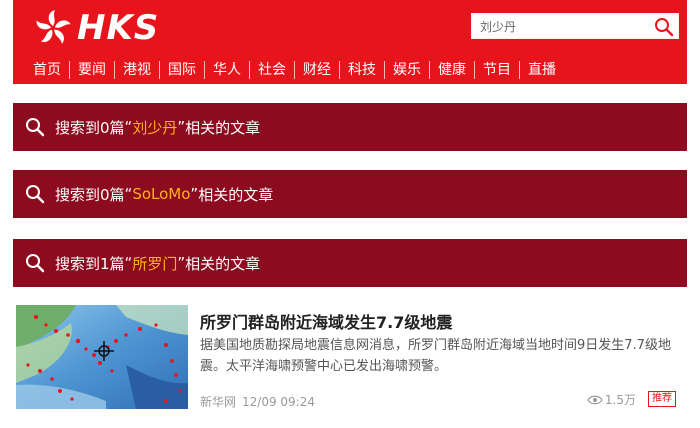 Image resolution: width=700 pixels, height=428 pixels. Describe the element at coordinates (350, 194) in the screenshot. I see `result-banner: 搜索到0篇 “SoLoMo” 相关的文章` at that location.